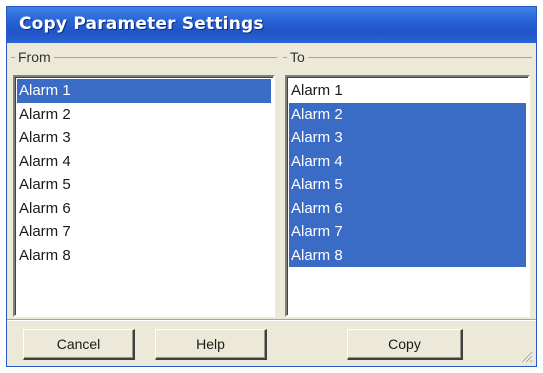 Image resolution: width=543 pixels, height=373 pixels. What do you see at coordinates (144, 138) in the screenshot?
I see `from-list-item: Alarm 3` at bounding box center [144, 138].